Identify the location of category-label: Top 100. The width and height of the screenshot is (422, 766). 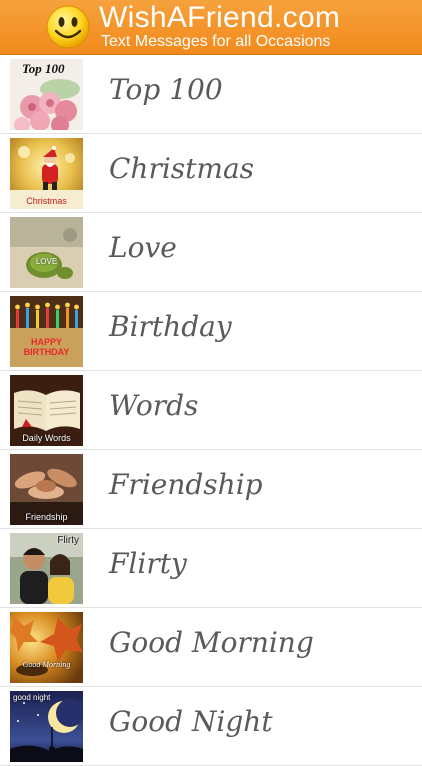
(166, 89).